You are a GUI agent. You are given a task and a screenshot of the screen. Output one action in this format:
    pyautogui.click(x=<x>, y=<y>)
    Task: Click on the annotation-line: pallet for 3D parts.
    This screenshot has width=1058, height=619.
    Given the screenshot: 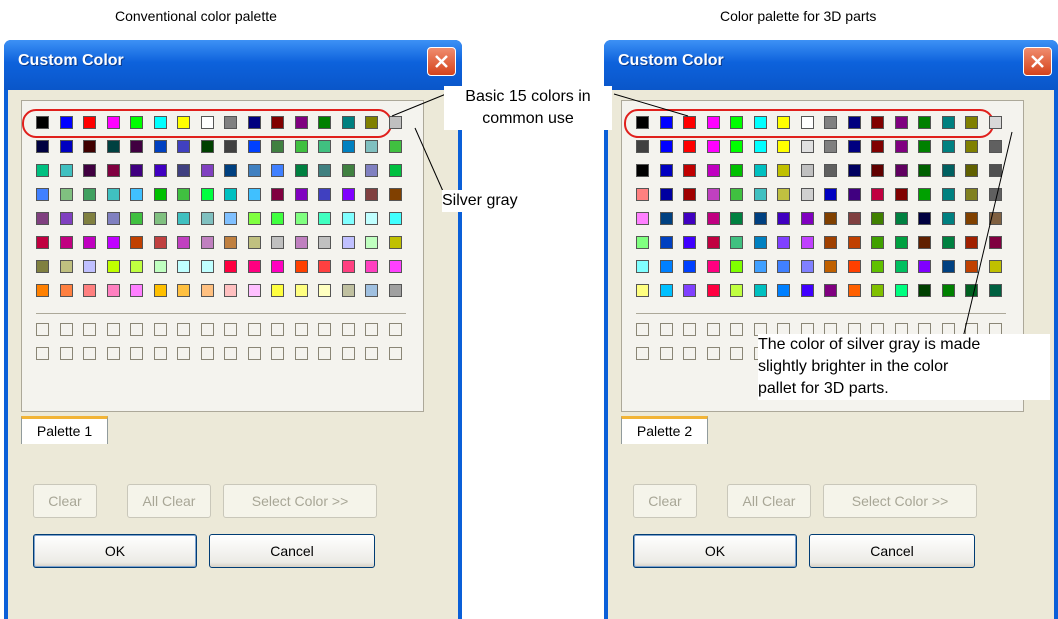 What is the action you would take?
    pyautogui.click(x=823, y=388)
    